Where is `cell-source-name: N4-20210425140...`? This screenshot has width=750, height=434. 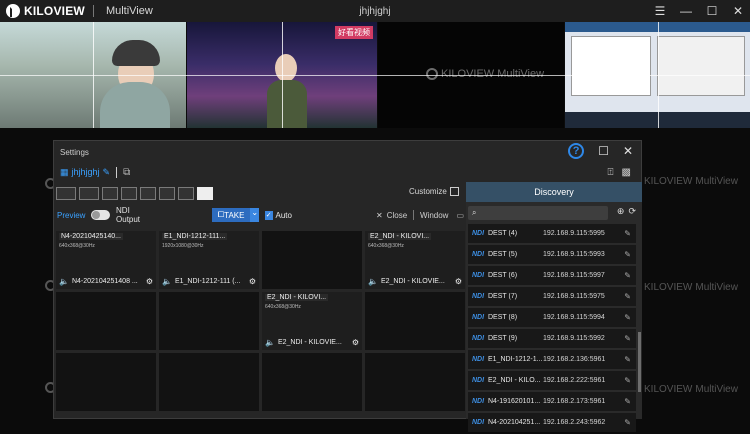
cell-source-name: N4-20210425140... is located at coordinates (91, 236).